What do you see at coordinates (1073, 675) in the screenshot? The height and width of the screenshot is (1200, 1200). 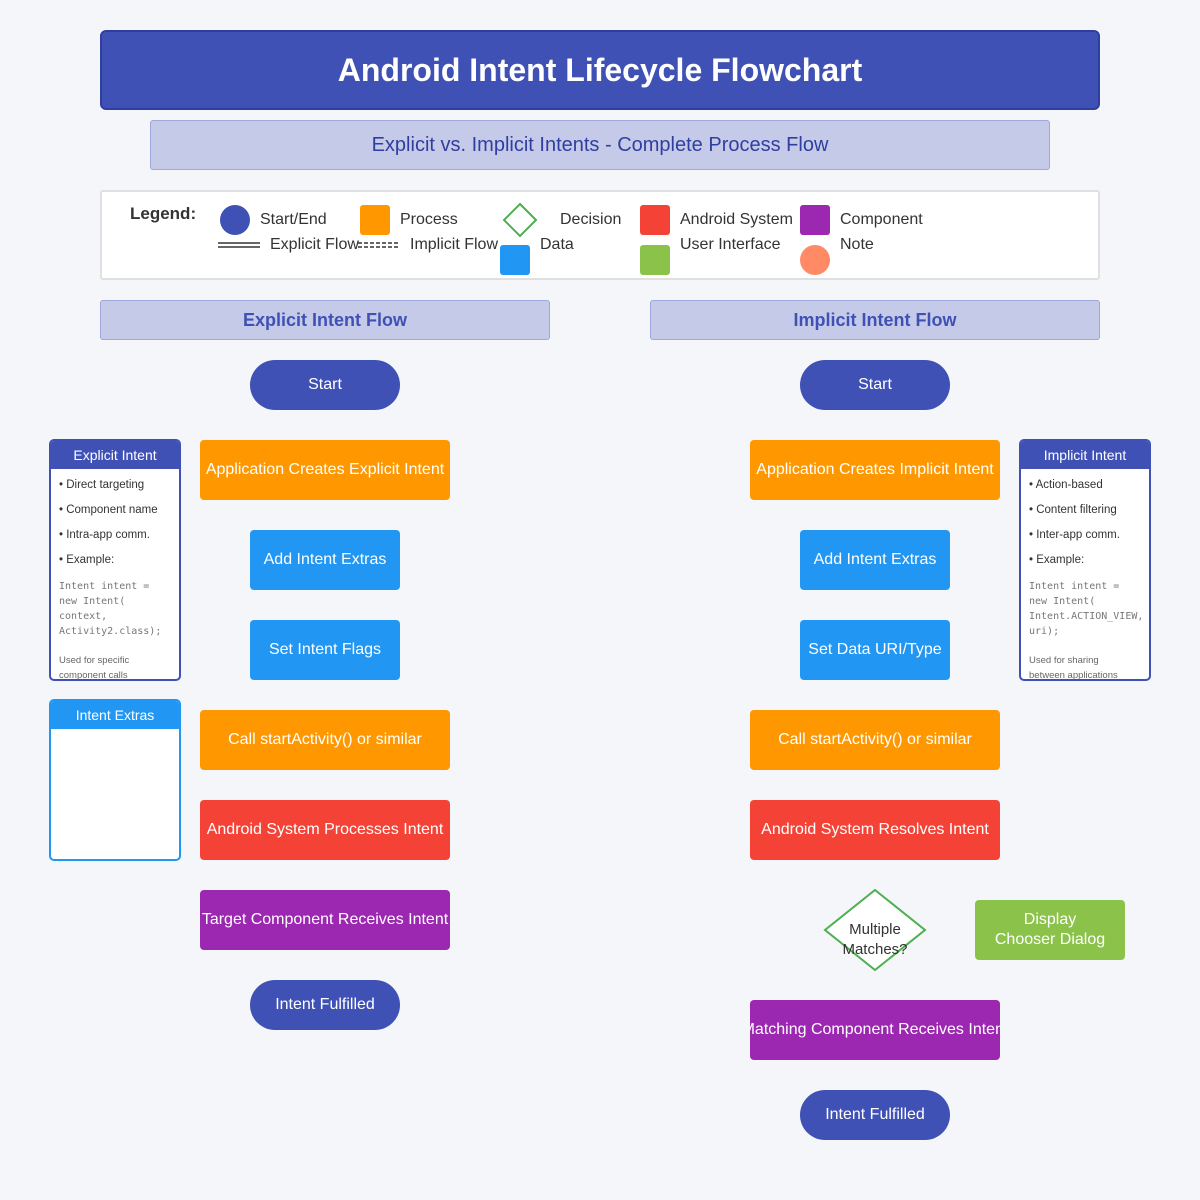 I see `note-line: between applications` at bounding box center [1073, 675].